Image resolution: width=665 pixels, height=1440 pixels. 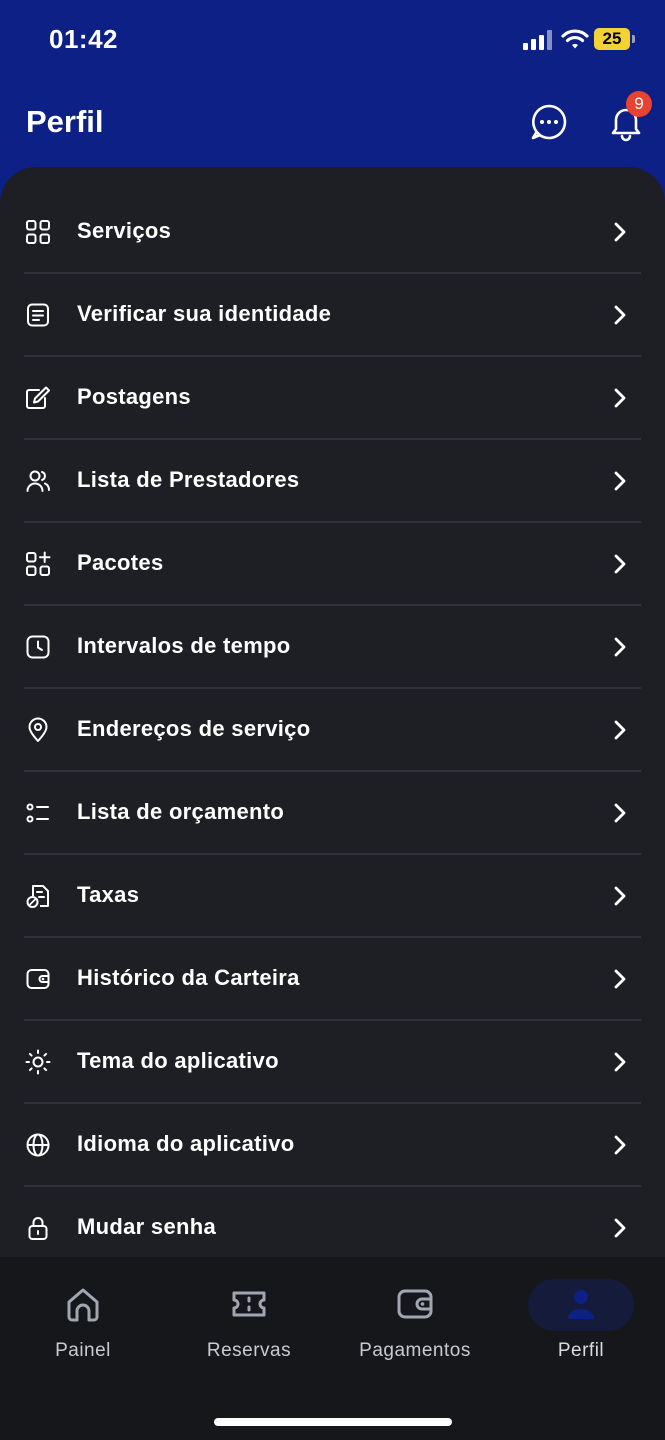 I want to click on menu-item-idioma-aplicativo: Idioma do aplicativo, so click(x=332, y=1145).